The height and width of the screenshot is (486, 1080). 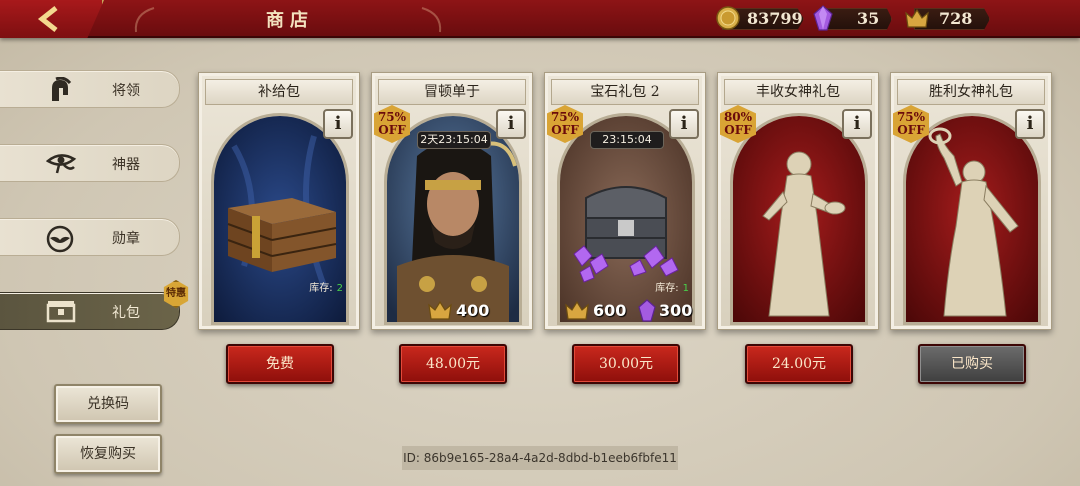 What do you see at coordinates (972, 219) in the screenshot?
I see `card-art-victory-goddess` at bounding box center [972, 219].